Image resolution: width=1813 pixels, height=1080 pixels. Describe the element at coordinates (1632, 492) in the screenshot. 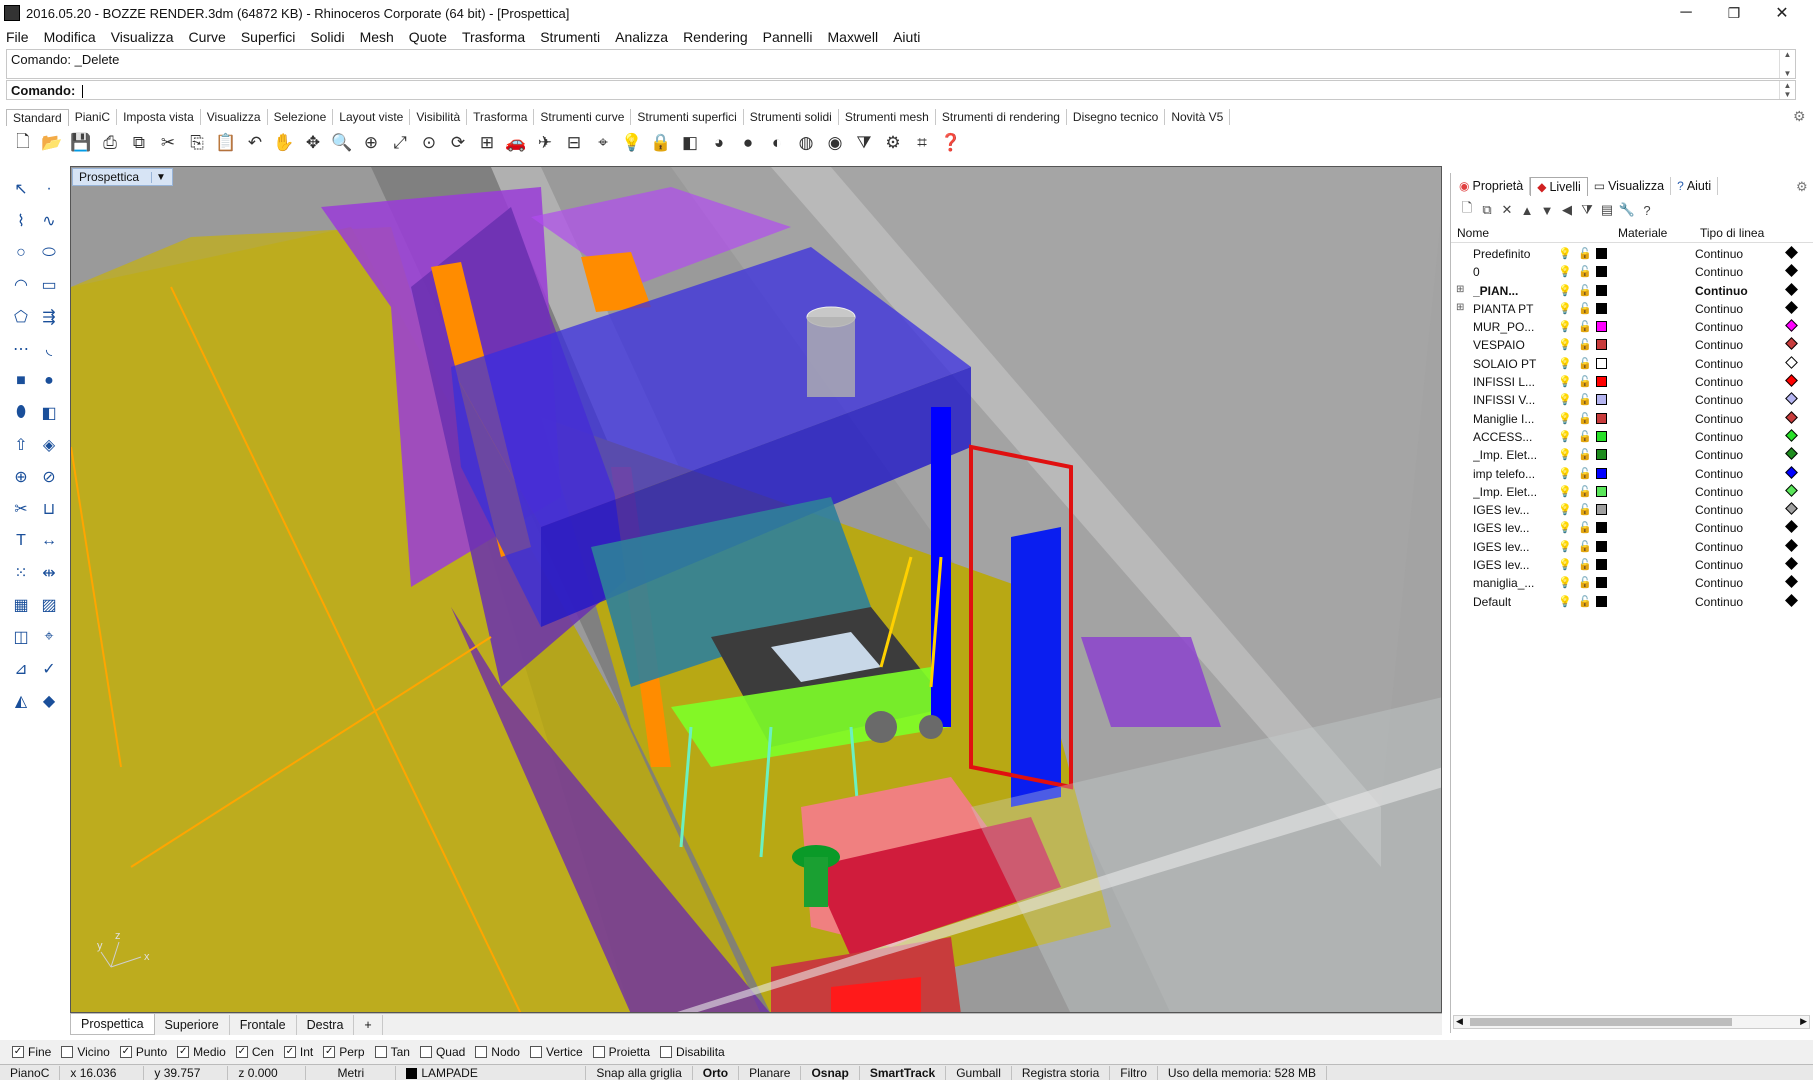

I see `layer-row: _Imp. Elet... 💡 🔓 Continuo` at that location.